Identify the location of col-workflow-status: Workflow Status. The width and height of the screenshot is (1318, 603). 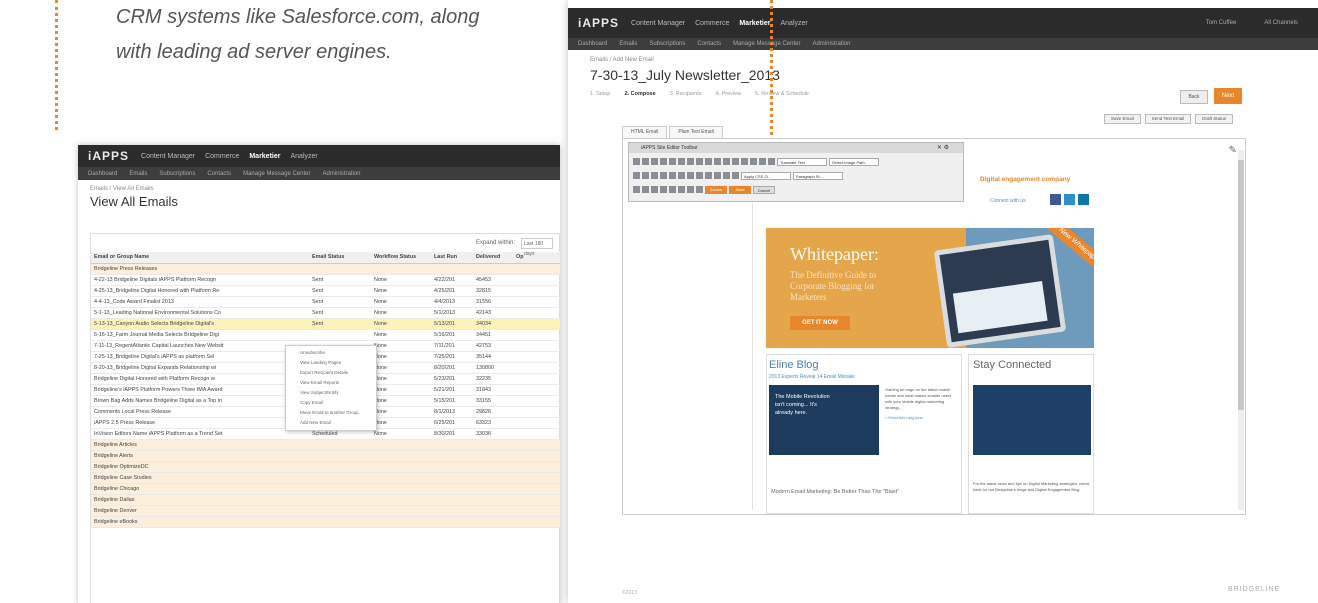
(401, 258).